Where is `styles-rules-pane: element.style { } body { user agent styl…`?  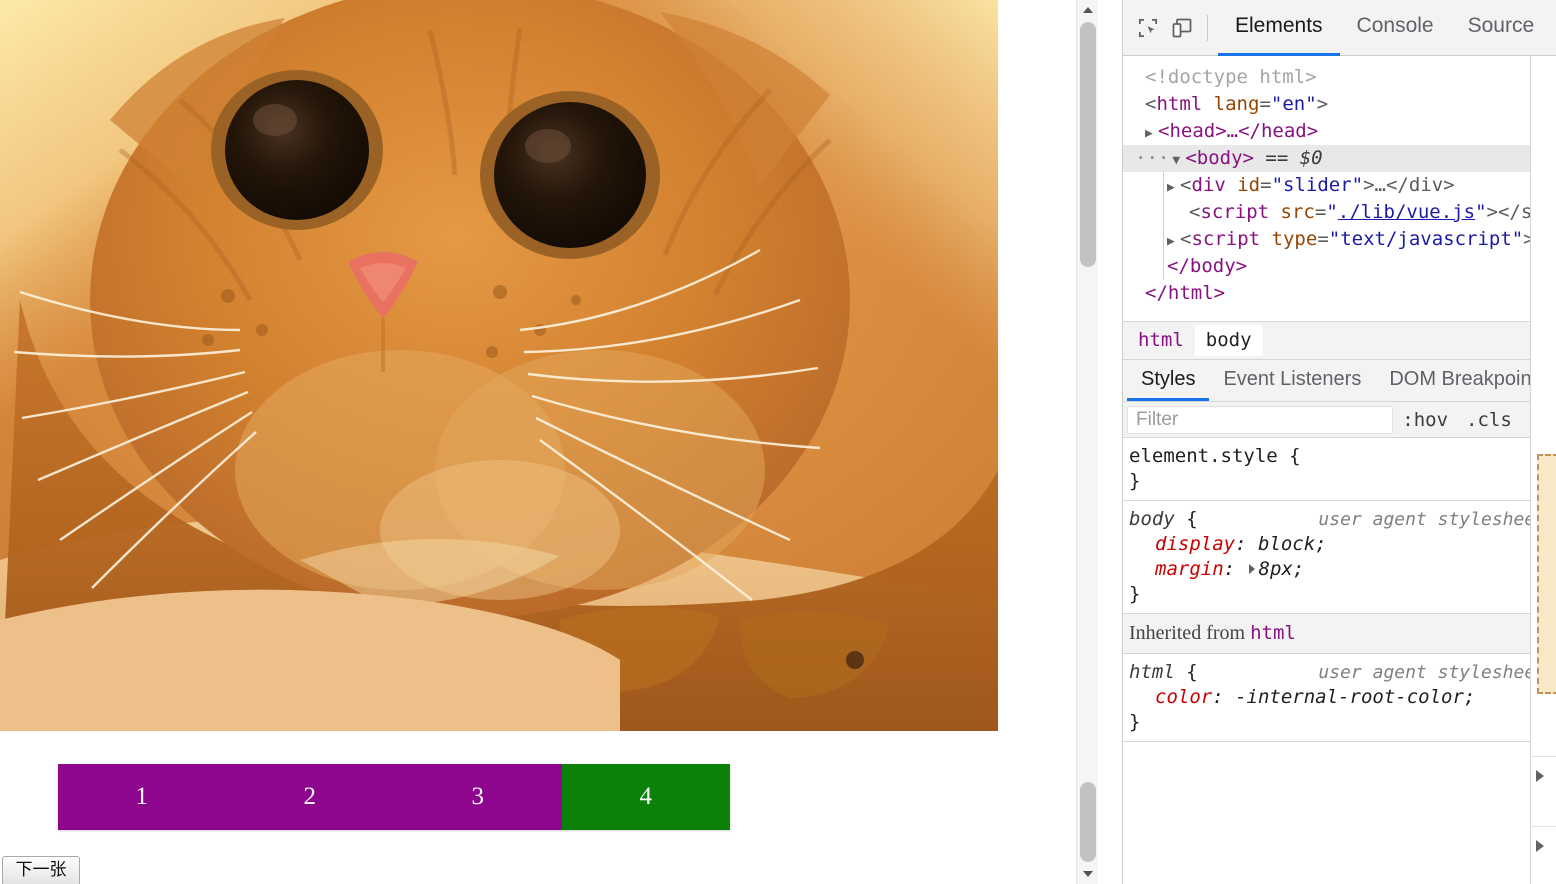 styles-rules-pane: element.style { } body { user agent styl… is located at coordinates (1339, 661).